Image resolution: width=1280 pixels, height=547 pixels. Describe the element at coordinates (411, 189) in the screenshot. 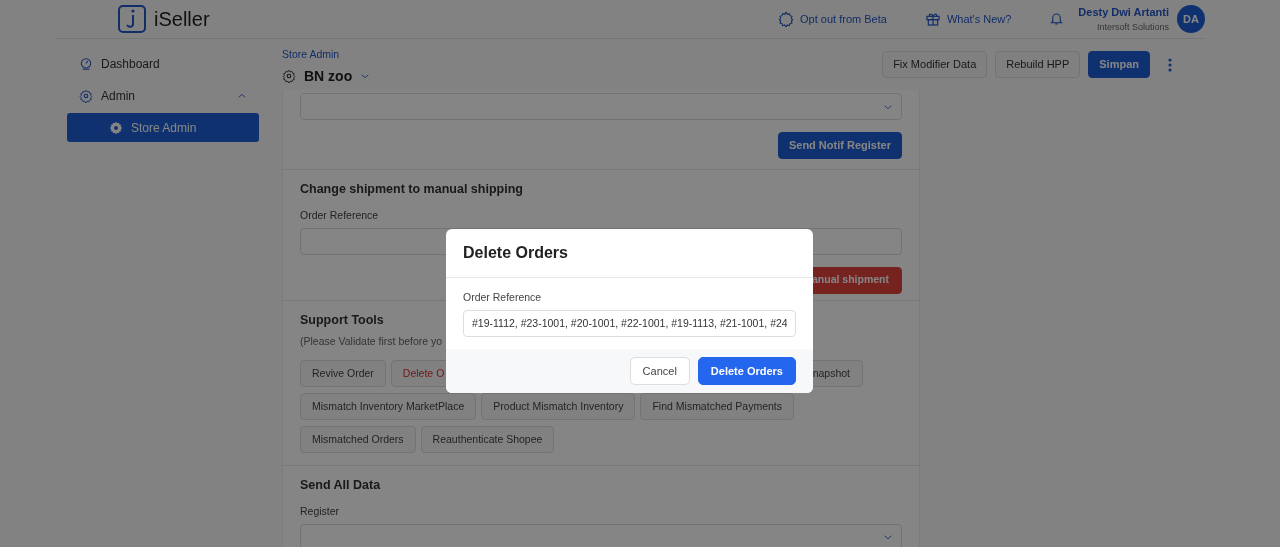

I see `section-title: Change shipment to manual shipping` at that location.